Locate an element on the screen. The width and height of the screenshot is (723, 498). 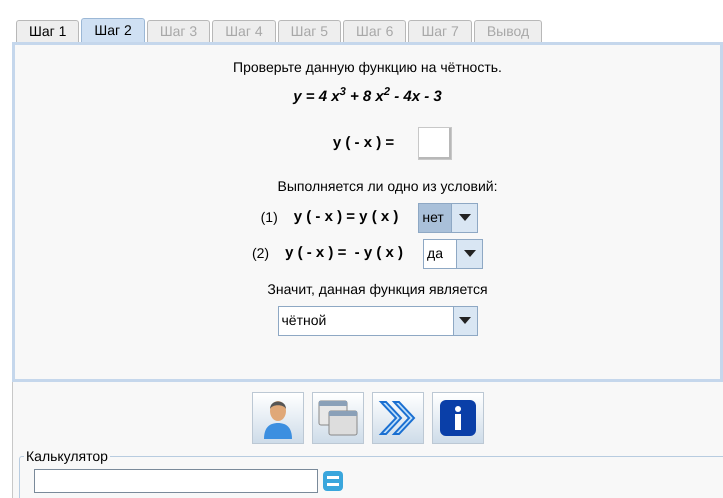
info-icon is located at coordinates (458, 418).